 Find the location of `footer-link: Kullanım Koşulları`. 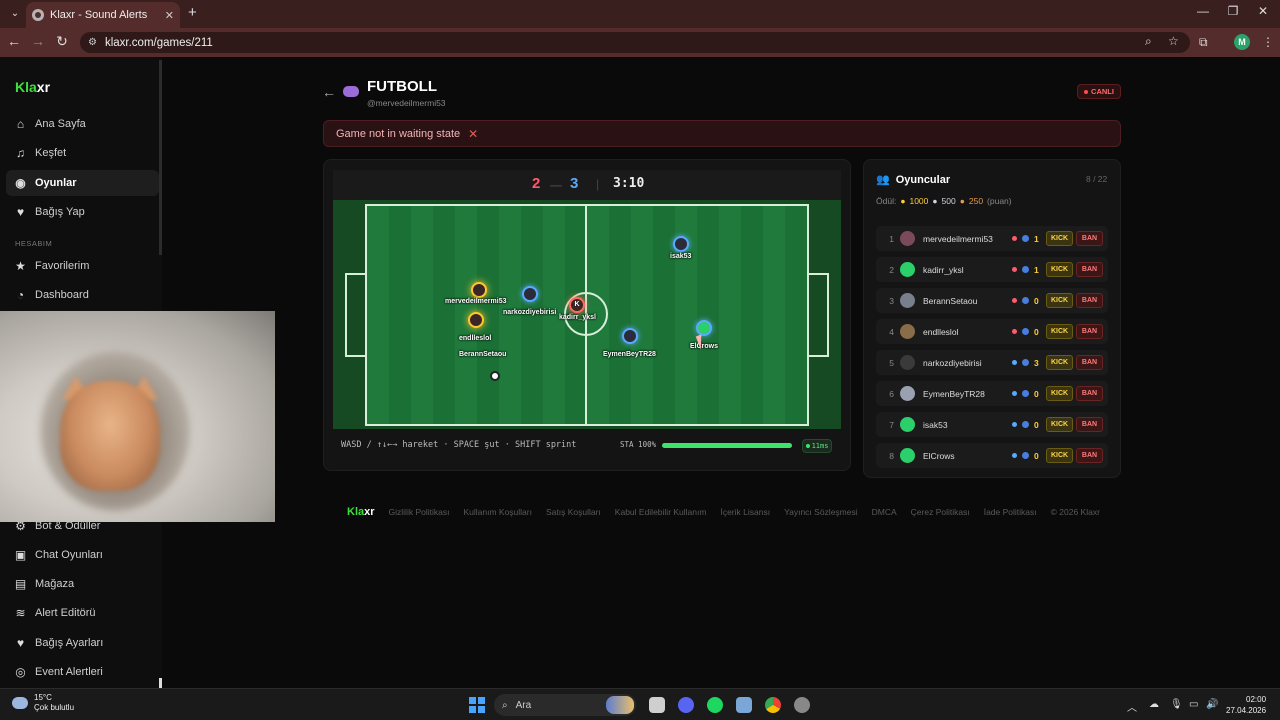

footer-link: Kullanım Koşulları is located at coordinates (497, 512).